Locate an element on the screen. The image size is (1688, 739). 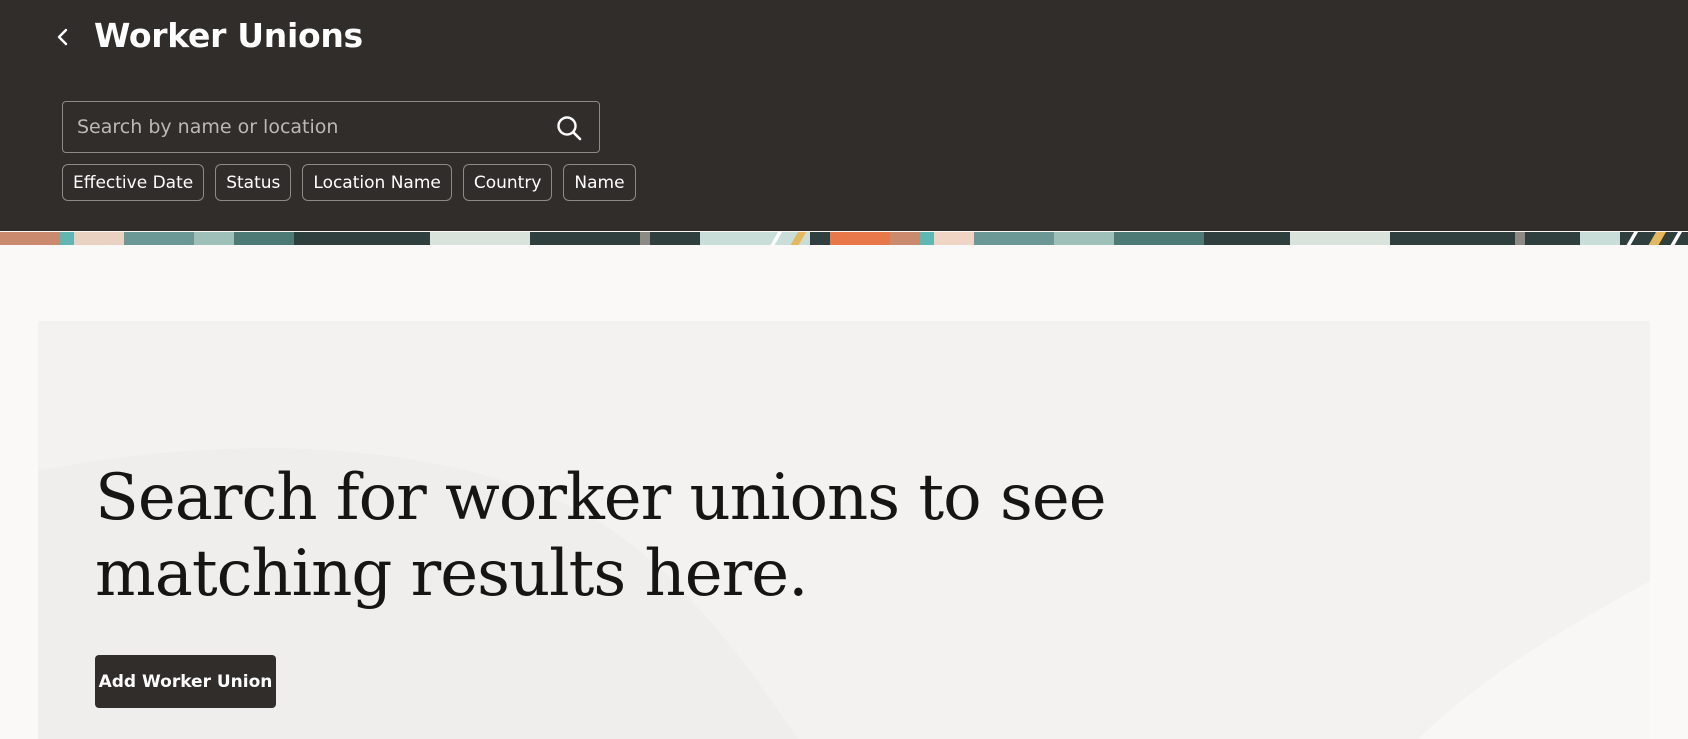
filter-chip-effective-date: Effective Date is located at coordinates (133, 182).